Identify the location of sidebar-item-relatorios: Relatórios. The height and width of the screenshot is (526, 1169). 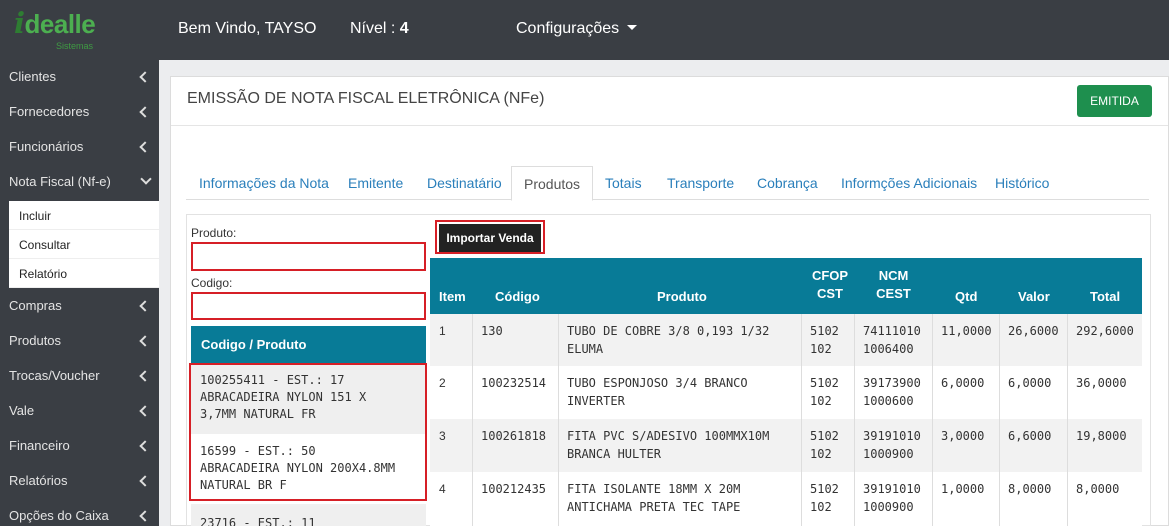
(79, 481).